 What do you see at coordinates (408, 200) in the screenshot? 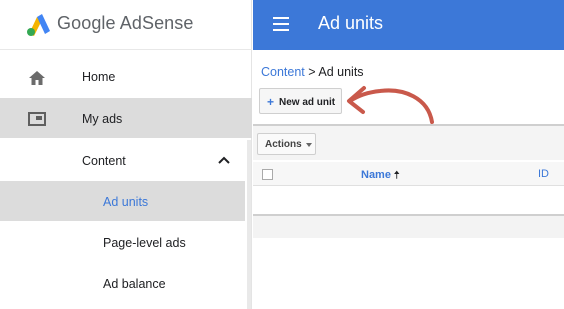
I see `table-body` at bounding box center [408, 200].